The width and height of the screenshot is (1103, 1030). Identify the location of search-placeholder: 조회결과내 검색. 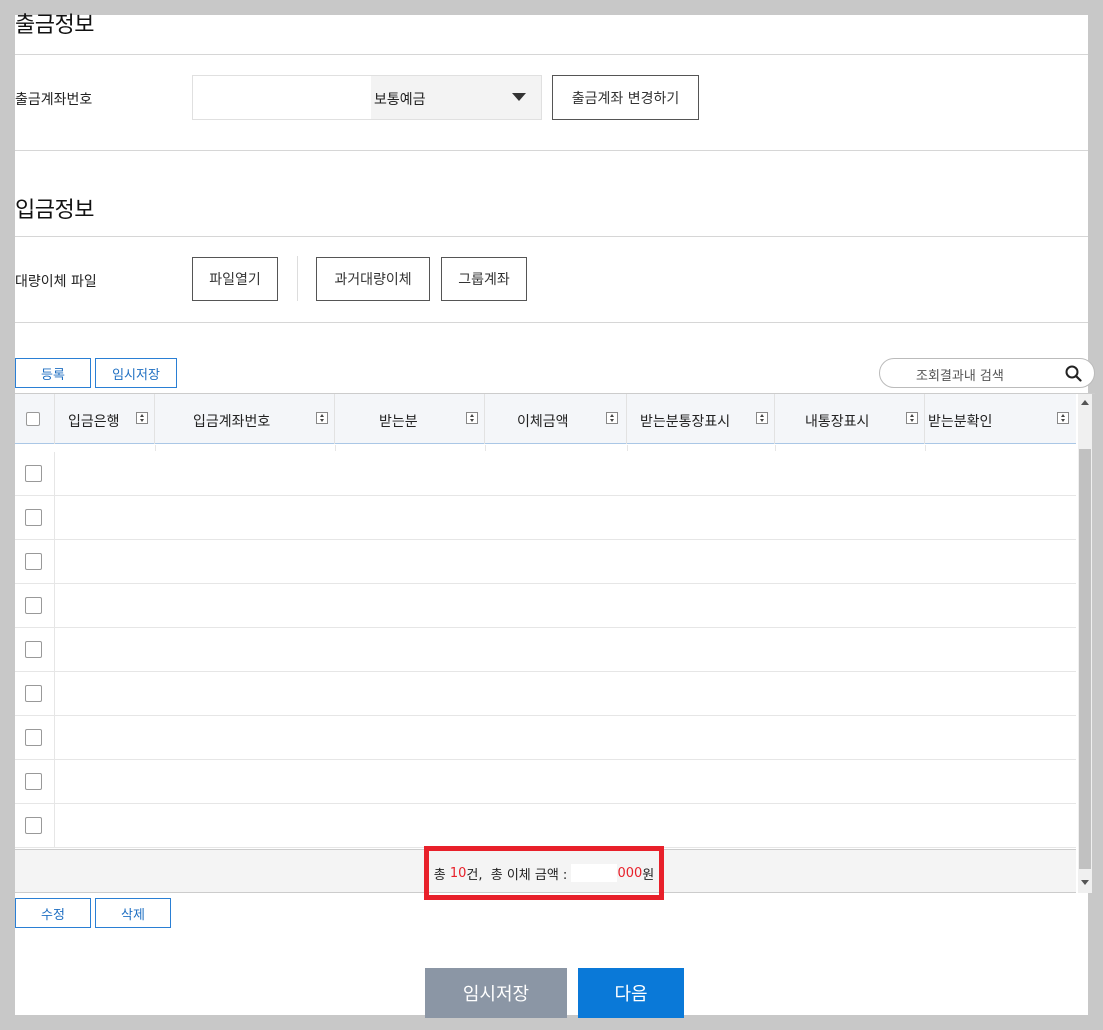
(960, 376).